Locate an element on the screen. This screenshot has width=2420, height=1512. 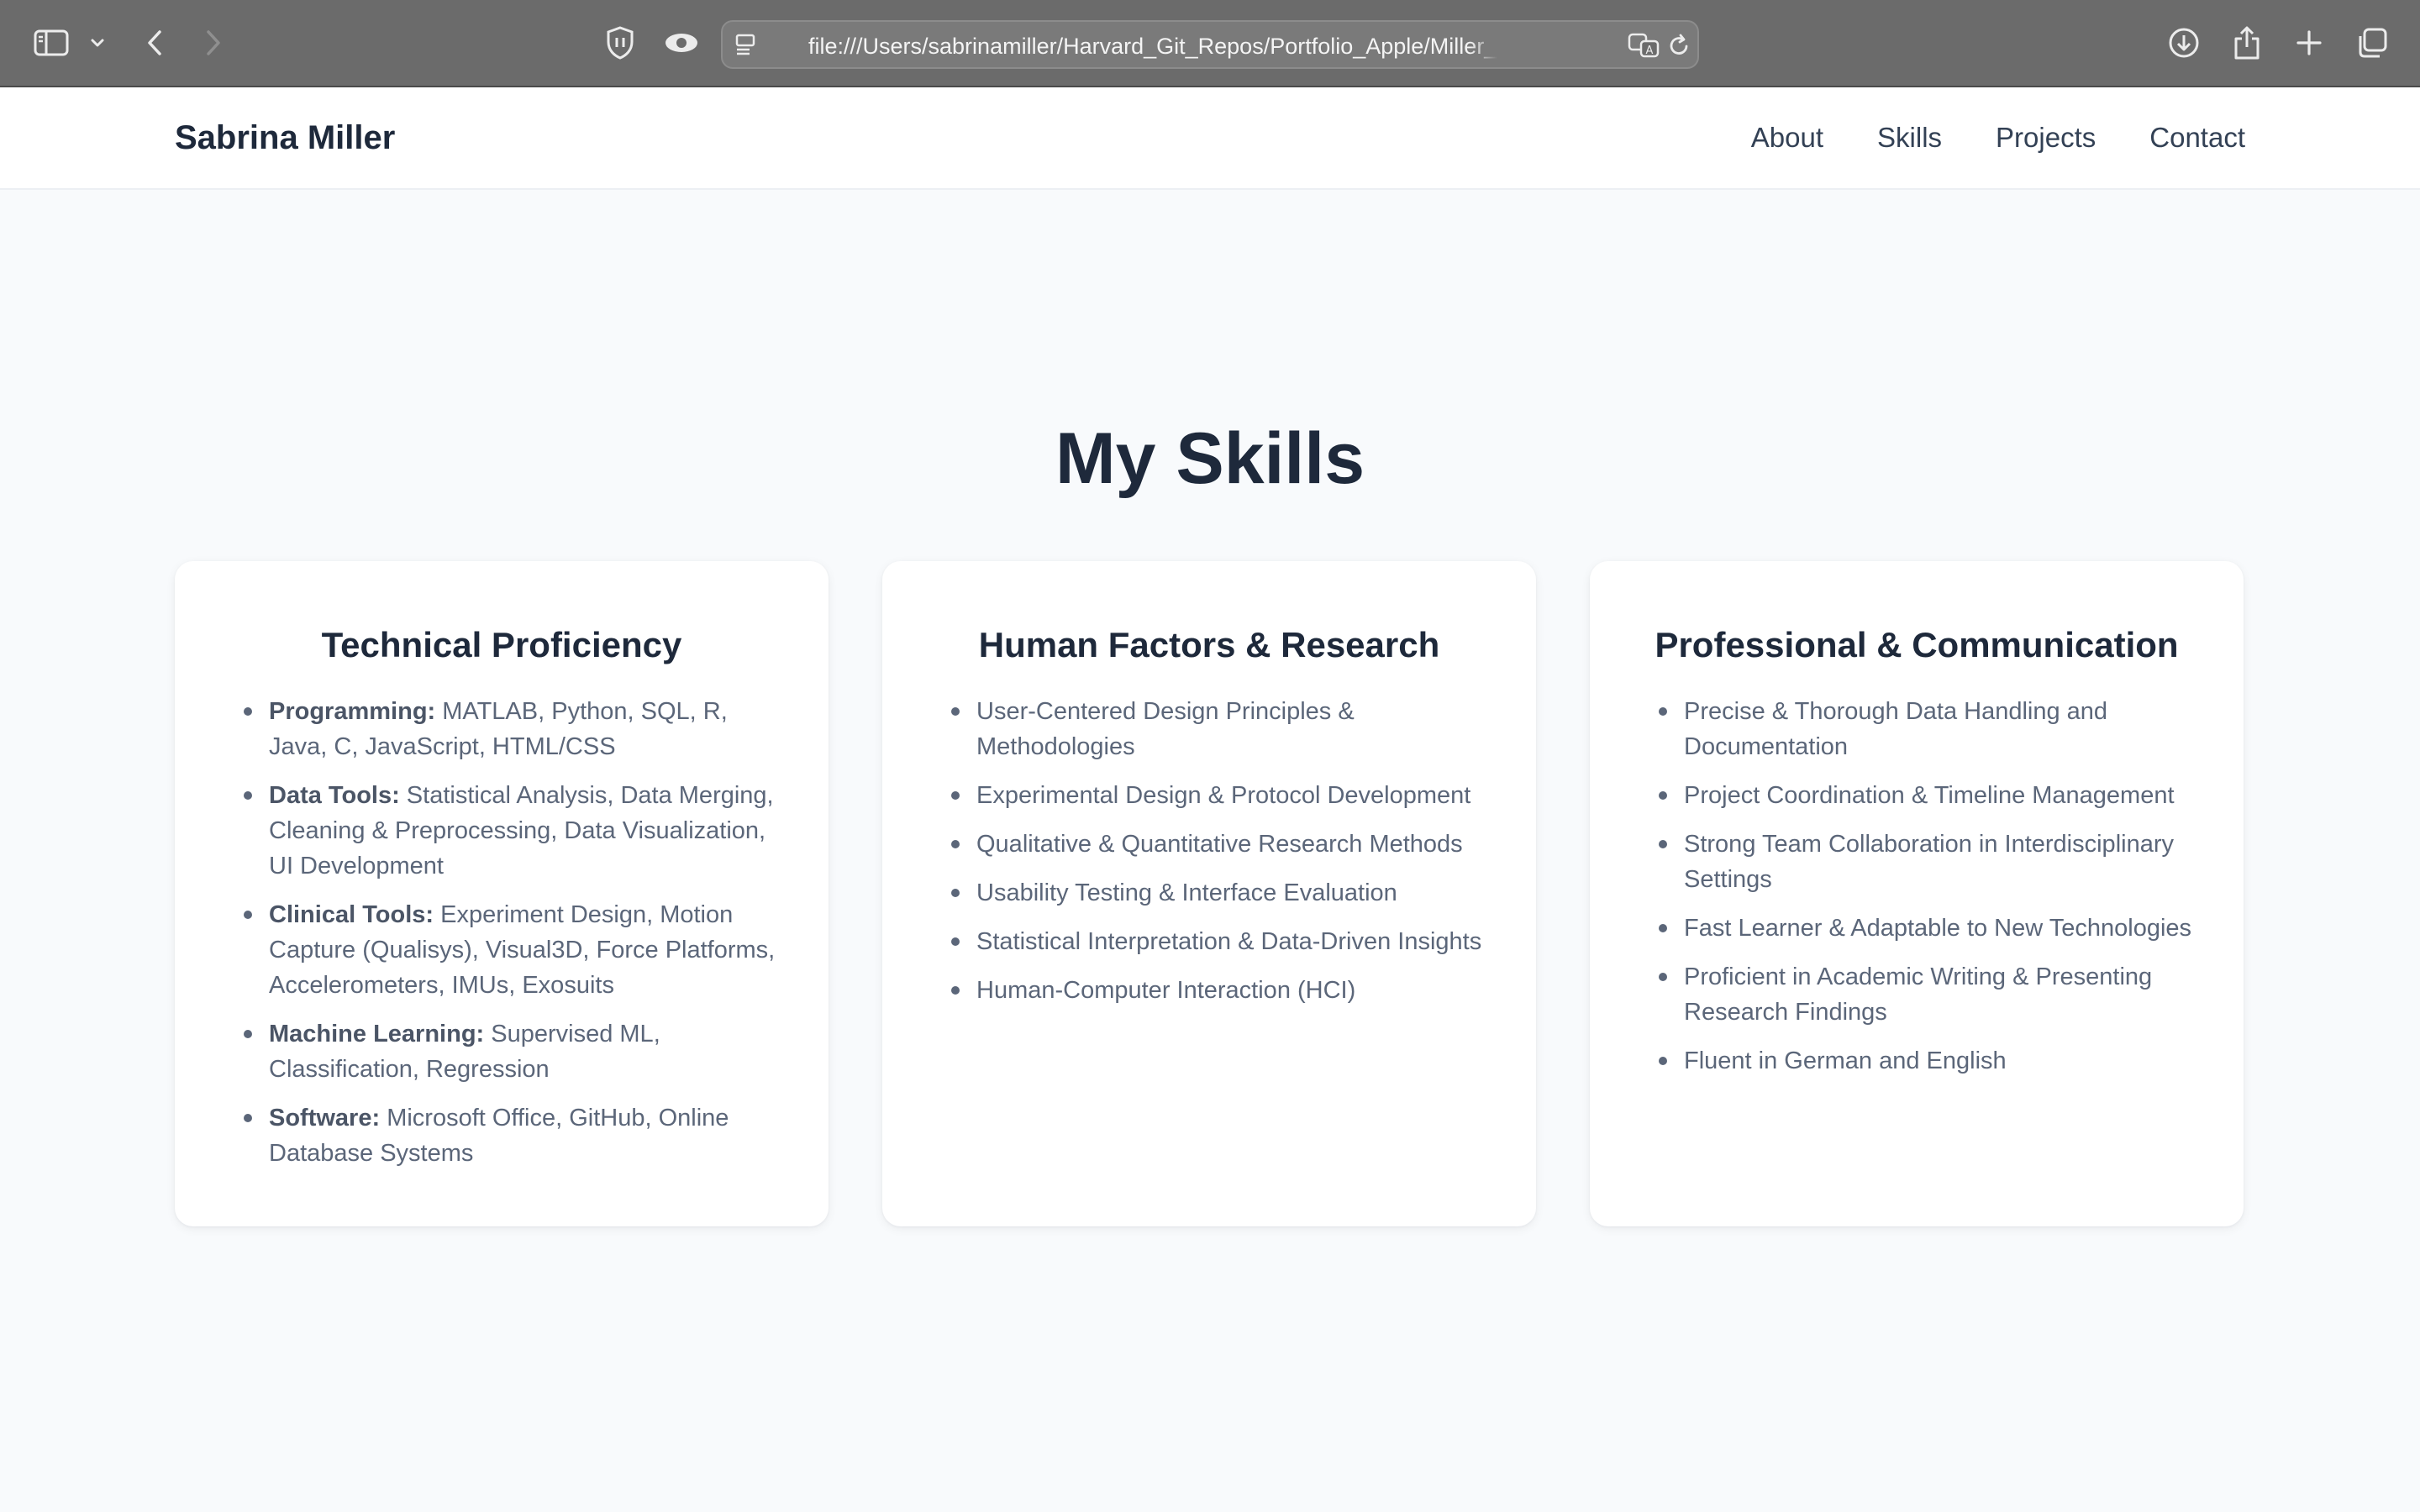
reload-icon is located at coordinates (1680, 45).